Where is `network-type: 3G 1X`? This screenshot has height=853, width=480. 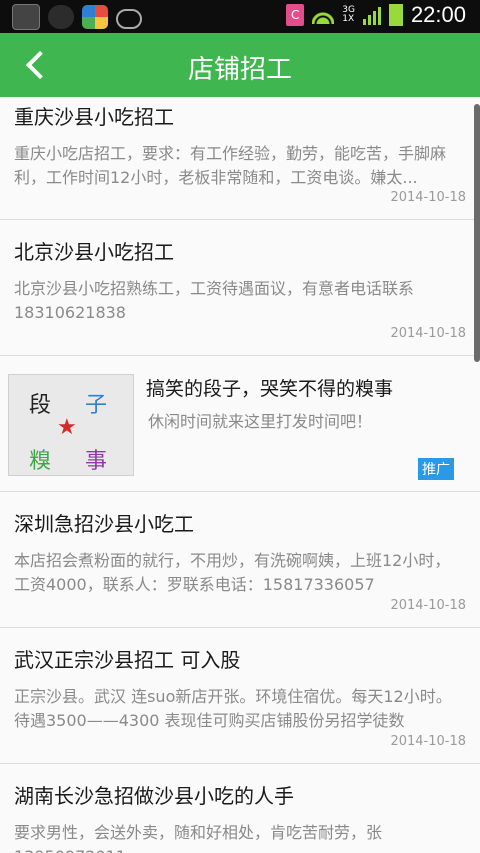 network-type: 3G 1X is located at coordinates (348, 14).